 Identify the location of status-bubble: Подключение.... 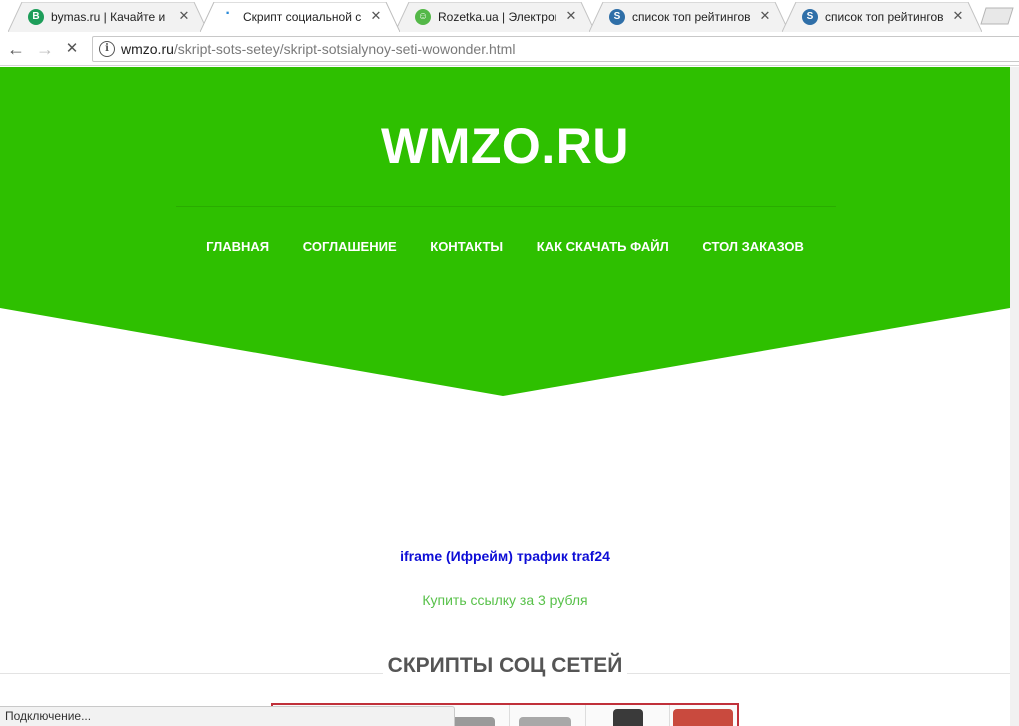
(227, 716).